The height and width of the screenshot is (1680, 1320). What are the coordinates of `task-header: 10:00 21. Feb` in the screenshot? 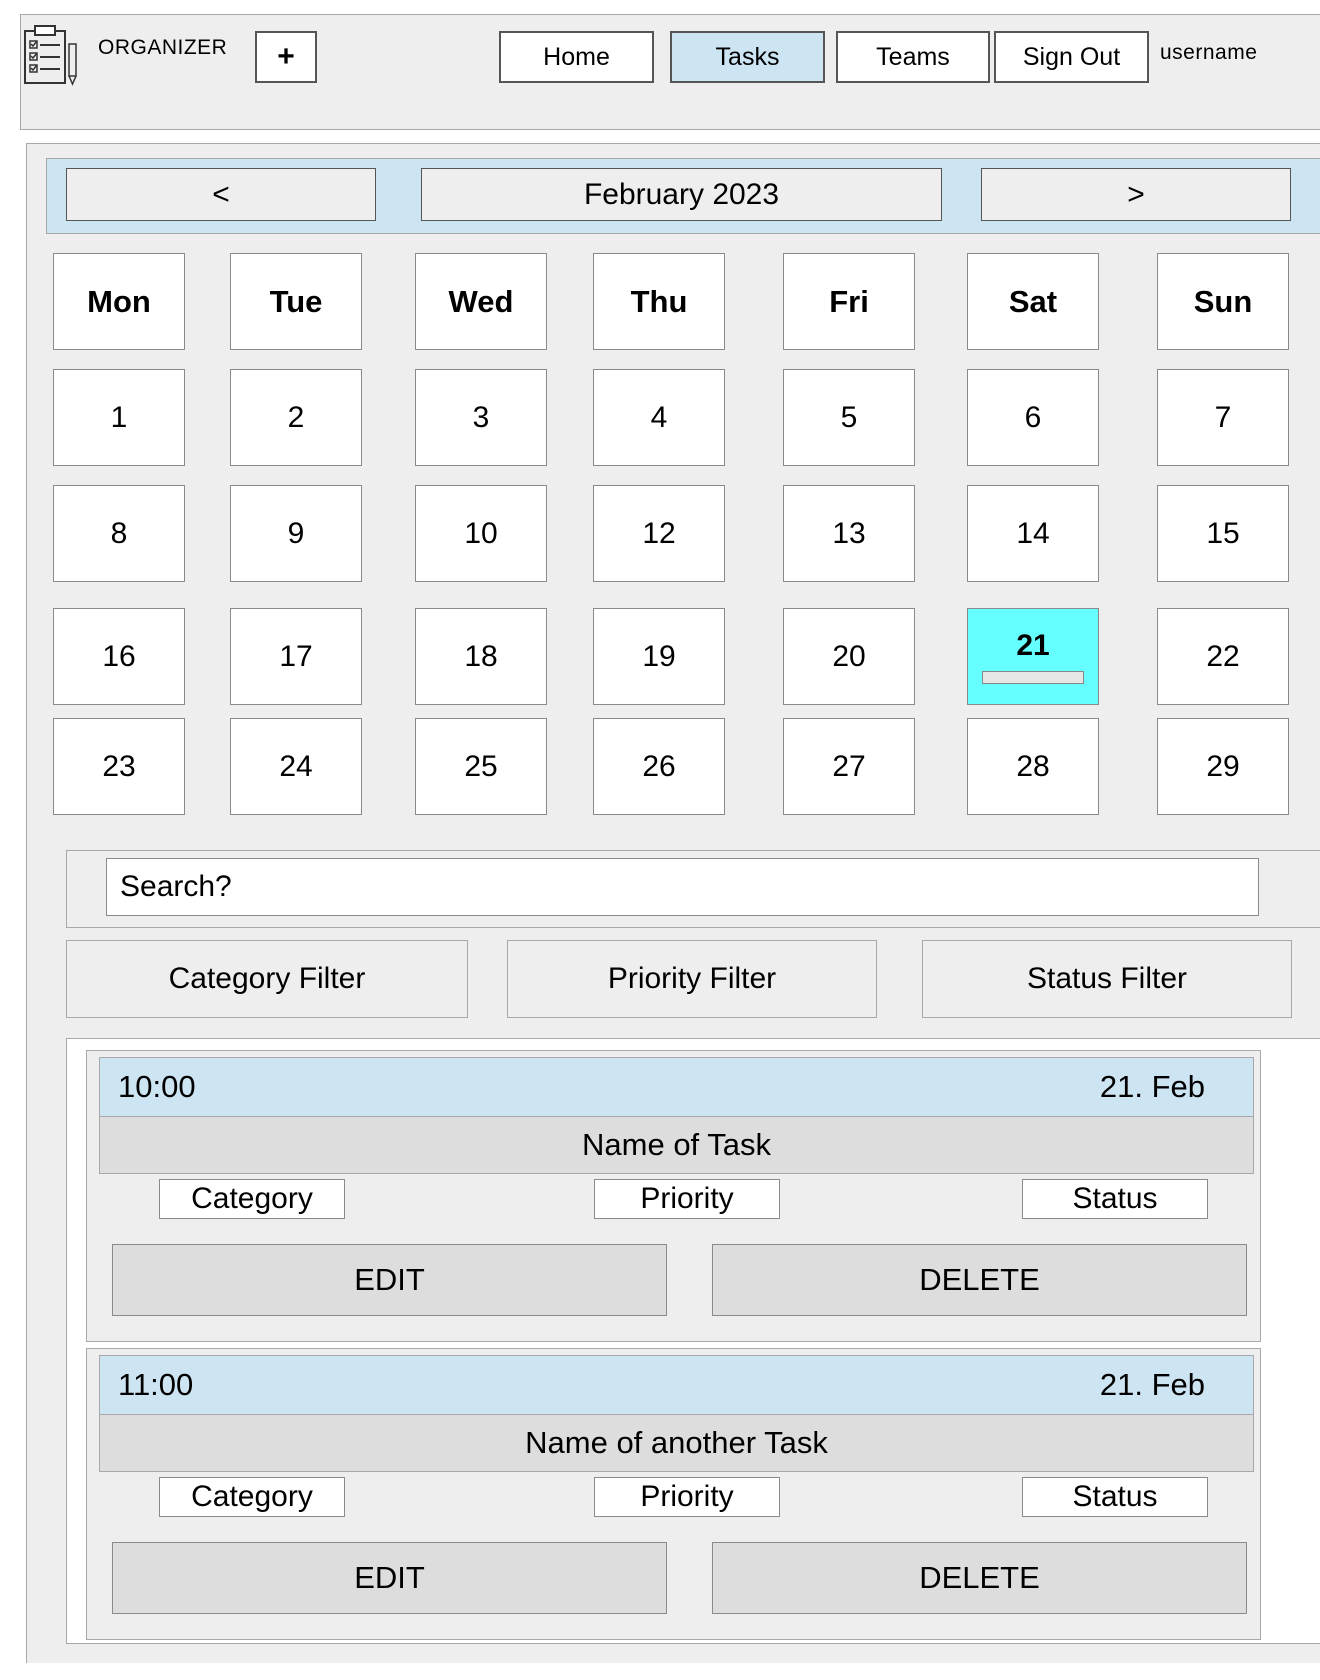 It's located at (676, 1087).